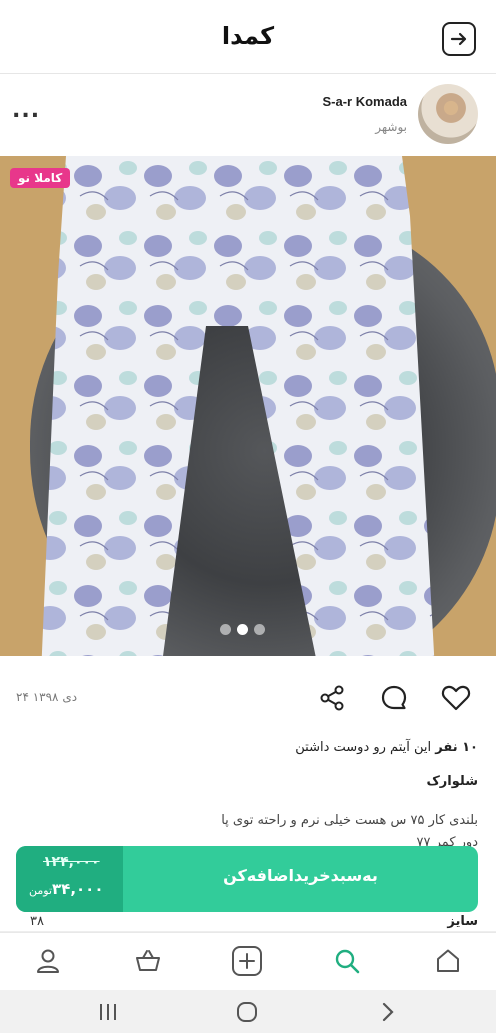 This screenshot has width=496, height=1033. What do you see at coordinates (456, 747) in the screenshot?
I see `likes-count: ۱۰ نفر` at bounding box center [456, 747].